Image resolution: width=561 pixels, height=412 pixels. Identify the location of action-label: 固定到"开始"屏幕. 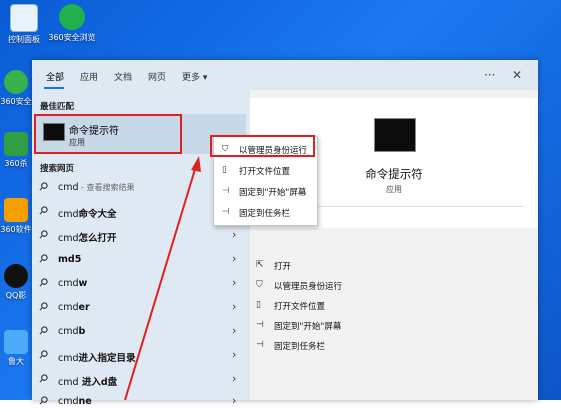
(308, 327).